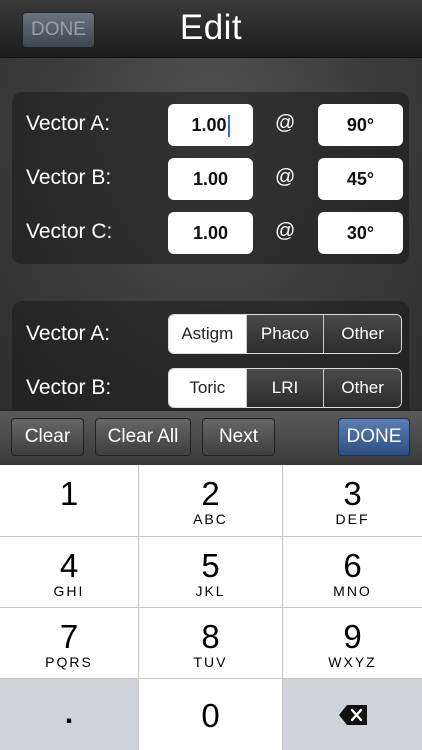 The image size is (422, 750). I want to click on clear-all-button: Clear All, so click(143, 437).